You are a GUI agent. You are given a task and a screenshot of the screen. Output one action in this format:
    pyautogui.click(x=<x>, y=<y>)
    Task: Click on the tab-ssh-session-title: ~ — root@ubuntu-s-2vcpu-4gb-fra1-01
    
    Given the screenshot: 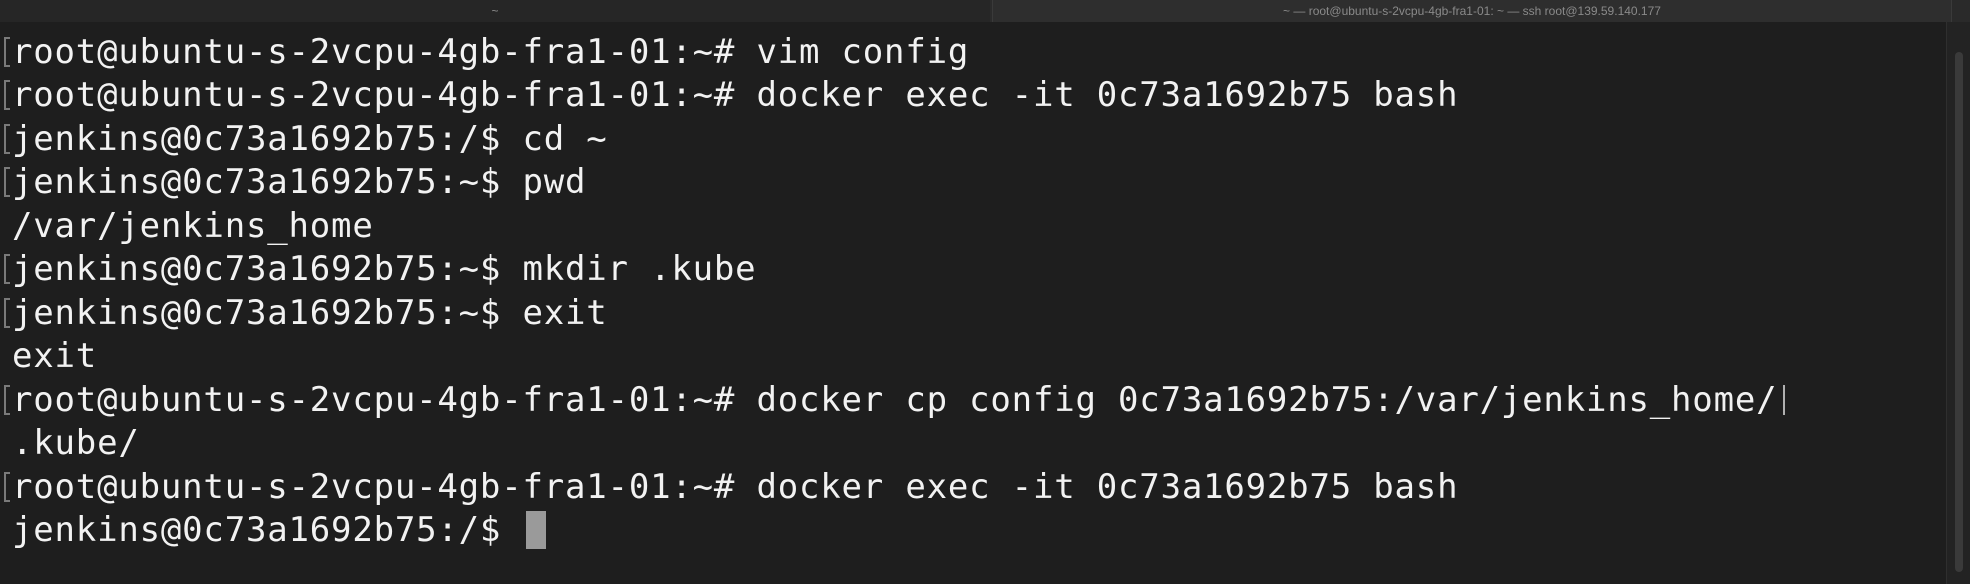 What is the action you would take?
    pyautogui.click(x=1472, y=11)
    